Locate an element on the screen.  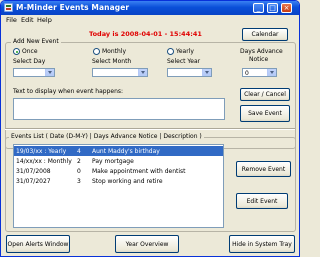
select-day-label: Select Day is located at coordinates (29, 61).